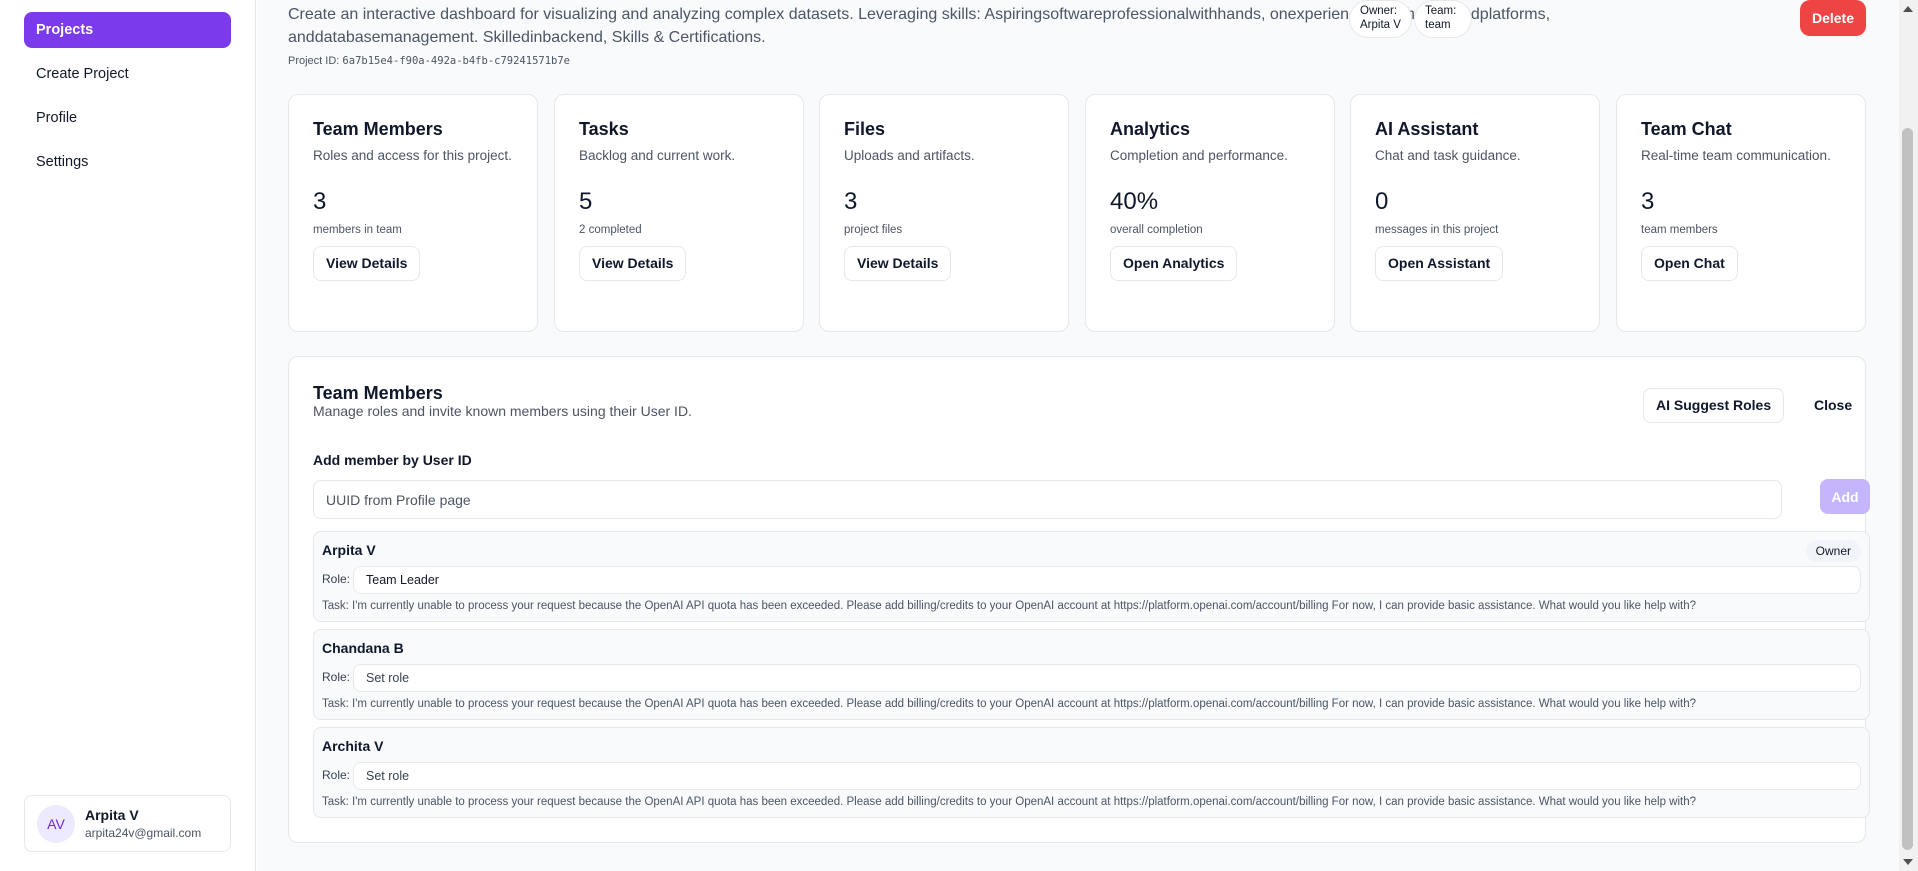 This screenshot has height=871, width=1918. I want to click on project-id-value: 6a7b15e4-f90a-492a-b4fb-c79241571b7e, so click(456, 61).